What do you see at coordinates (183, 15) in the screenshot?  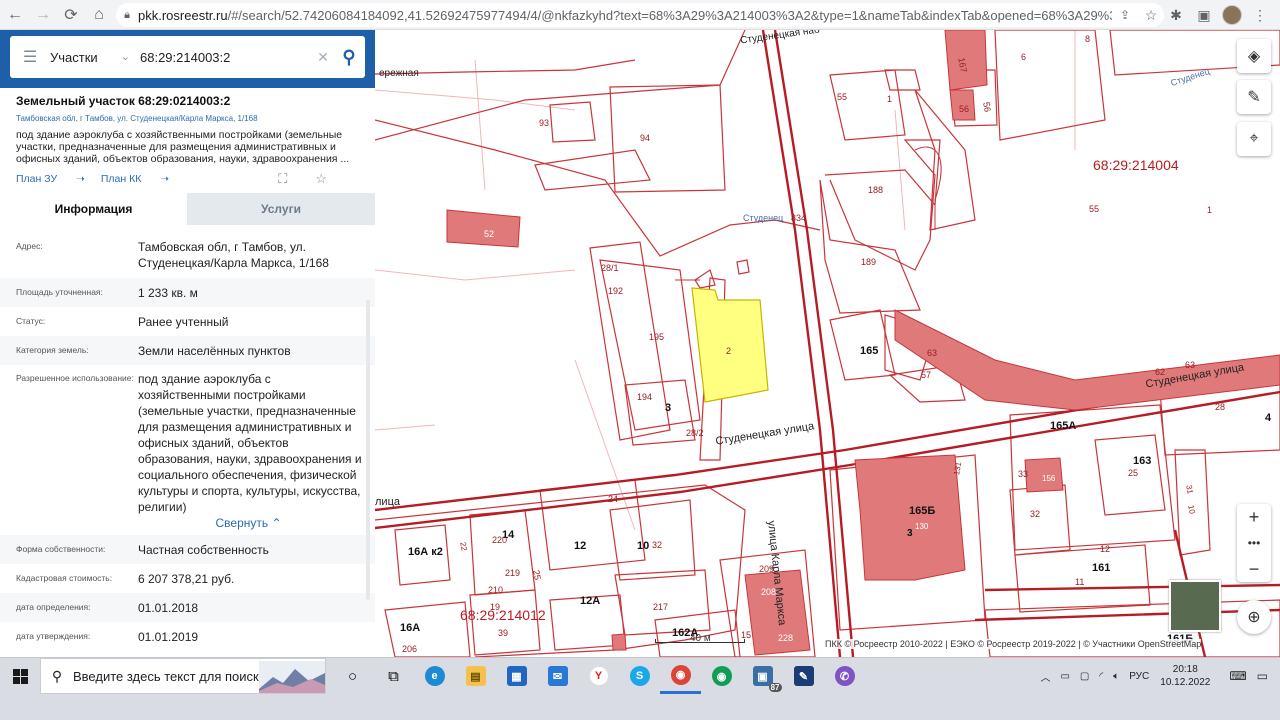 I see `url-host: pkk.rosreestr.ru` at bounding box center [183, 15].